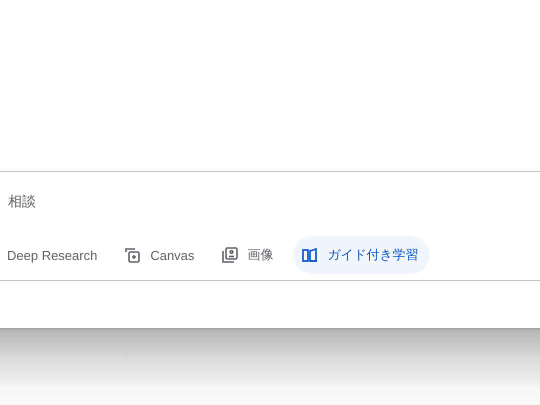 The height and width of the screenshot is (405, 540). I want to click on tool-button: 画像, so click(250, 255).